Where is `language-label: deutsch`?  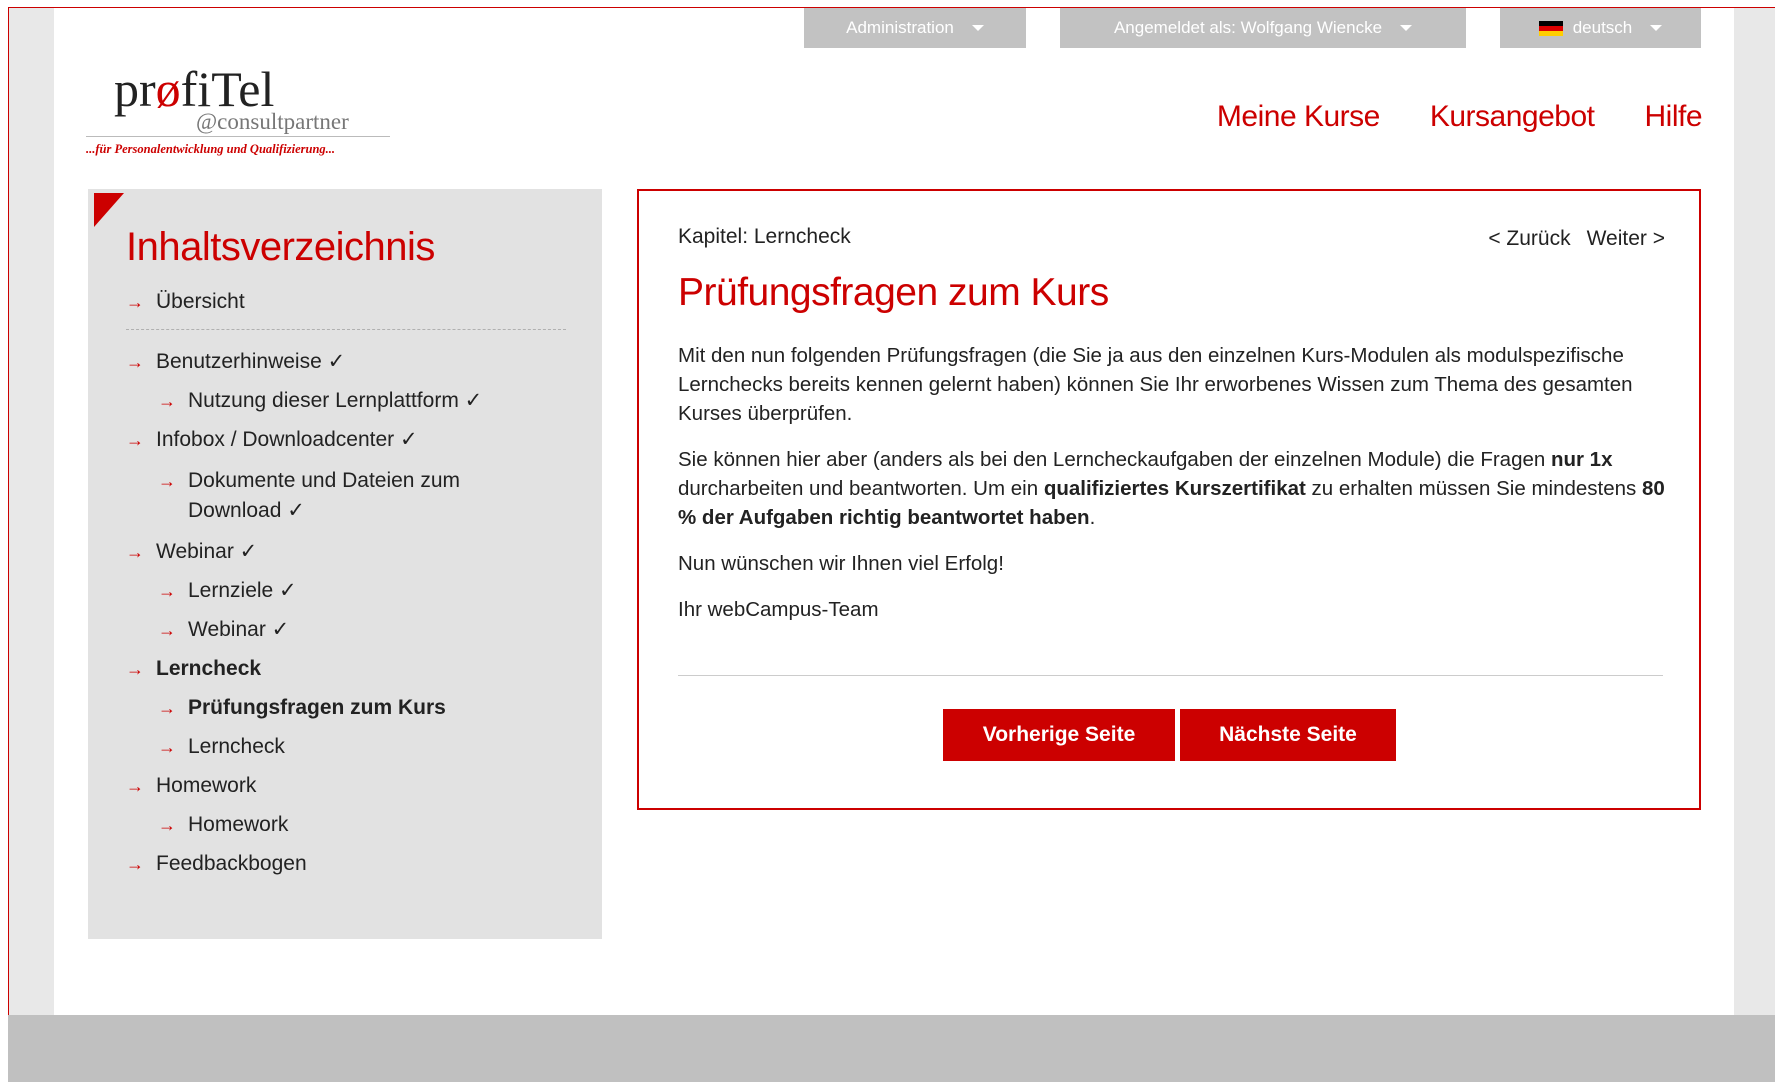 language-label: deutsch is located at coordinates (1602, 27).